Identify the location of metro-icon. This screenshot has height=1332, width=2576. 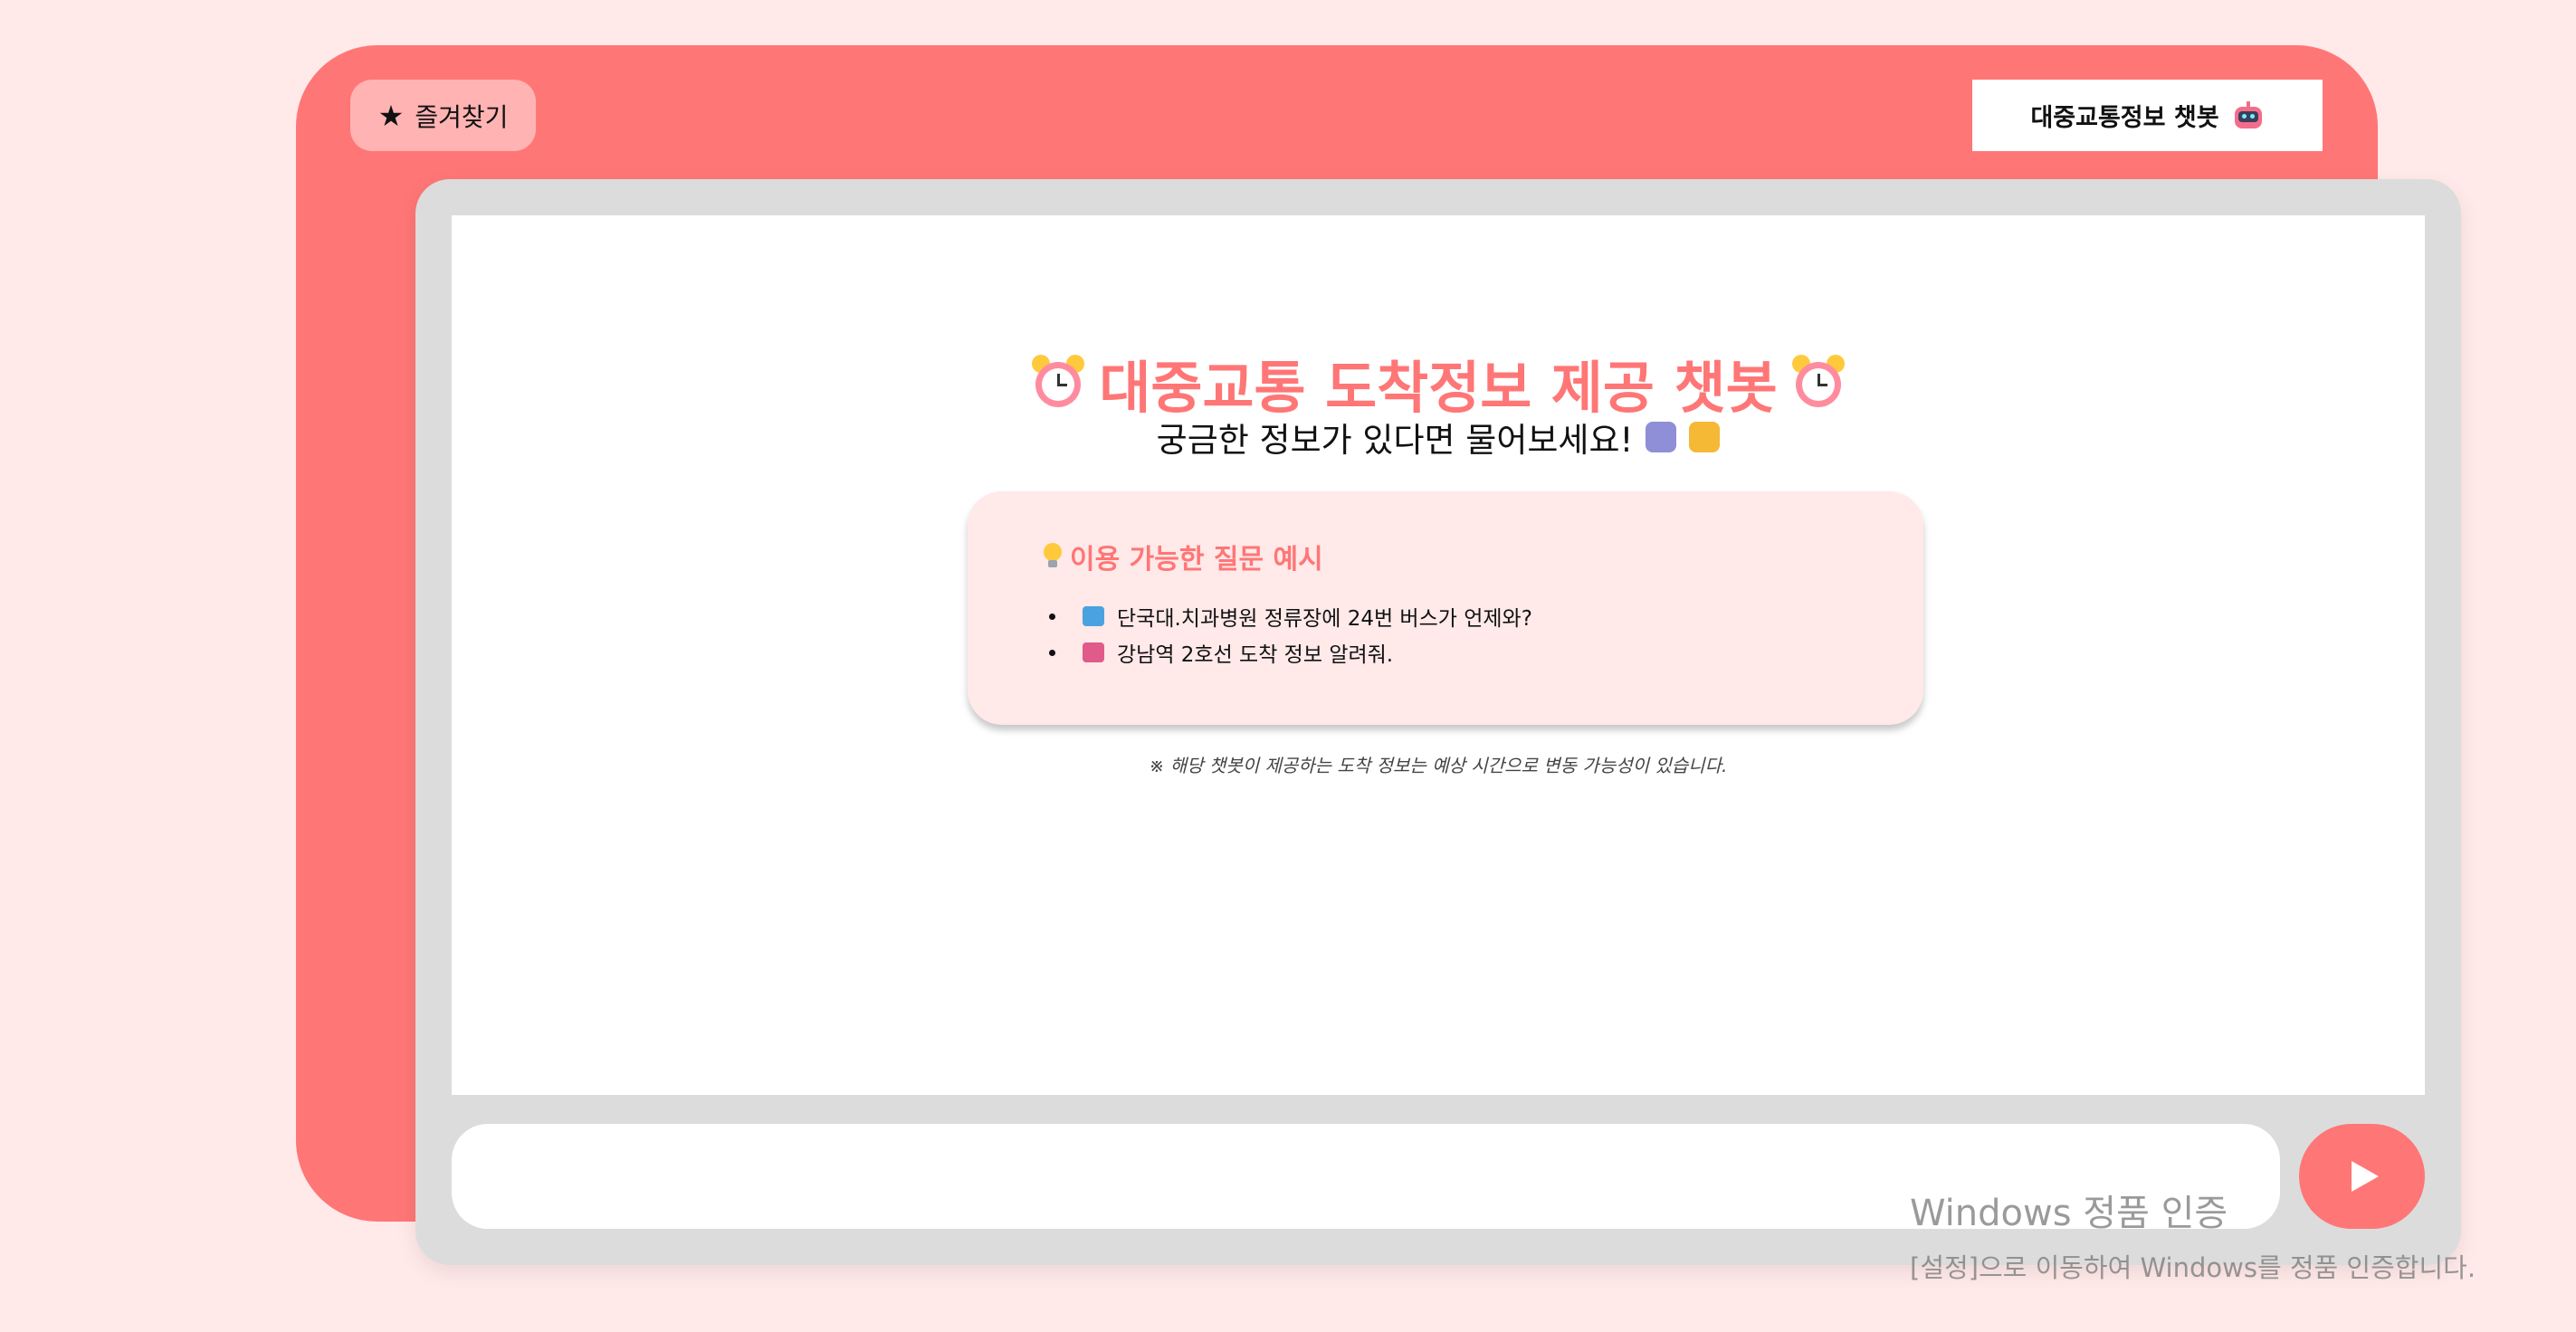
(1661, 437).